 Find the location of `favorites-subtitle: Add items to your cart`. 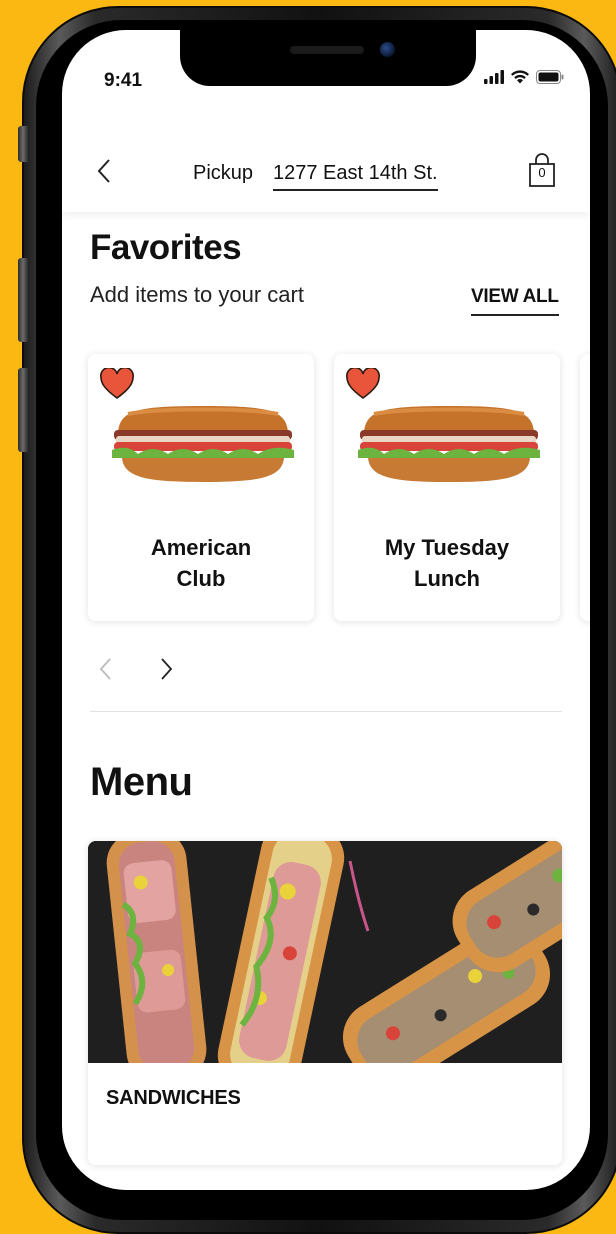

favorites-subtitle: Add items to your cart is located at coordinates (197, 294).